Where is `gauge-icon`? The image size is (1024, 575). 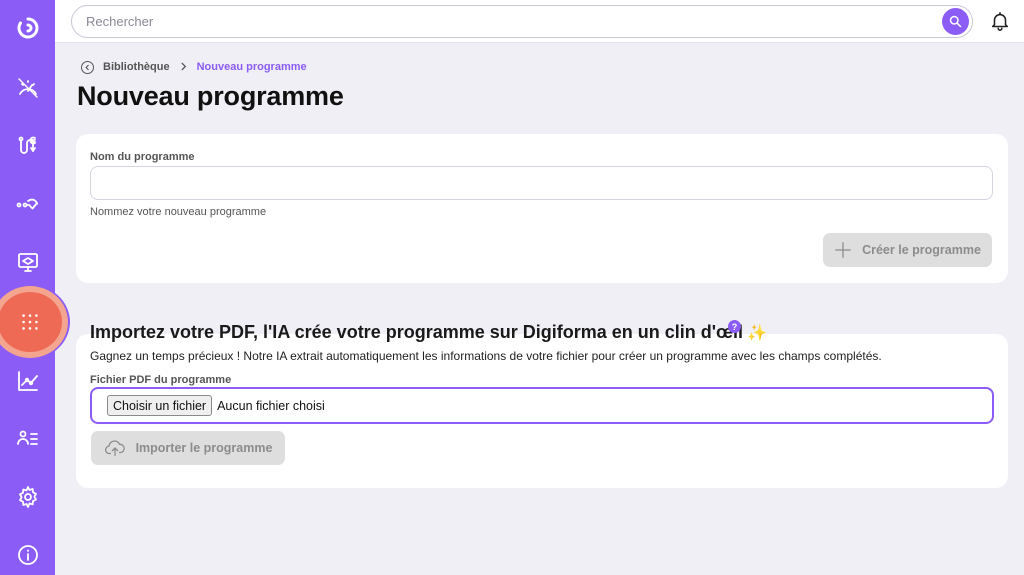
gauge-icon is located at coordinates (28, 88).